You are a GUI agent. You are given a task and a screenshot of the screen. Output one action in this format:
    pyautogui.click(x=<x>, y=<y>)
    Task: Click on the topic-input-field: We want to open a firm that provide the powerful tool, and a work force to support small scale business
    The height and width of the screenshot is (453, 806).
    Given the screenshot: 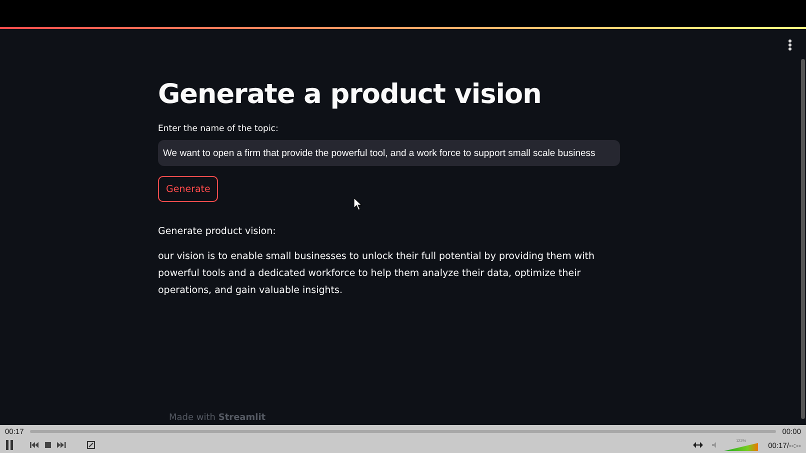 What is the action you would take?
    pyautogui.click(x=389, y=153)
    